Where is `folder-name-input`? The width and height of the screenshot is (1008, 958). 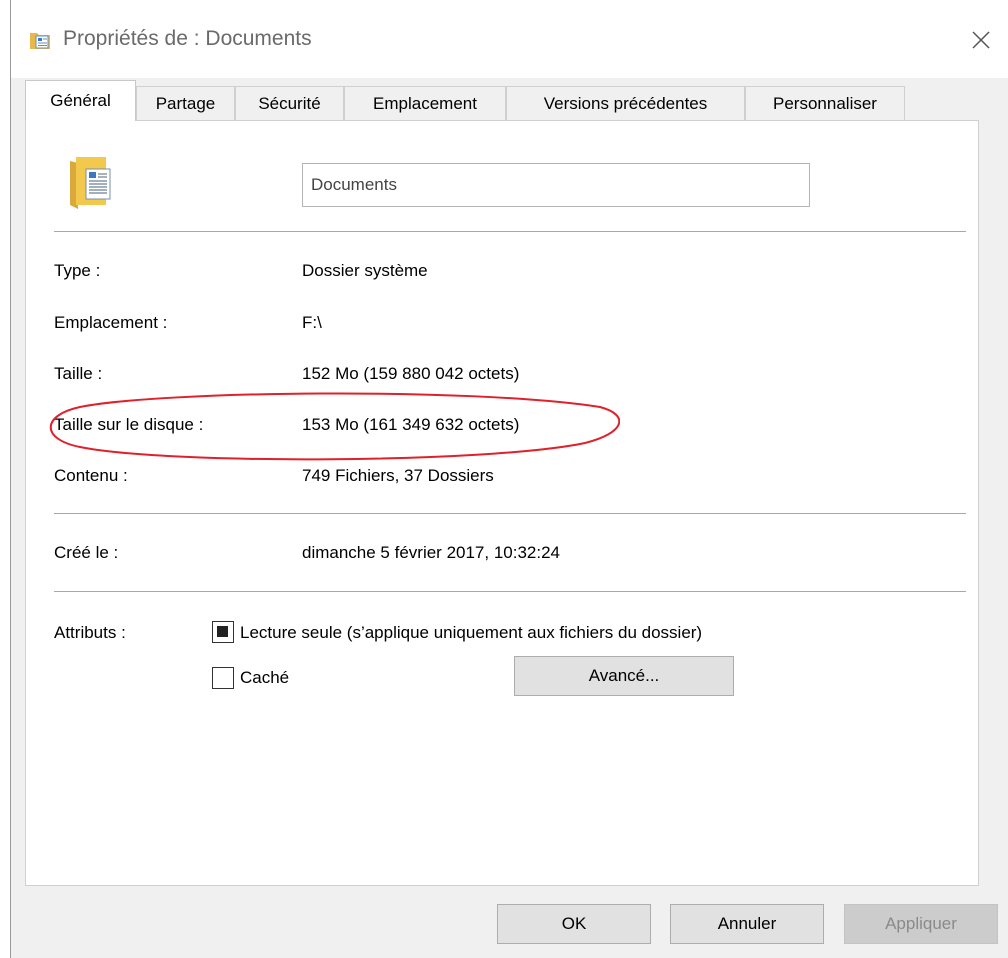 folder-name-input is located at coordinates (556, 185).